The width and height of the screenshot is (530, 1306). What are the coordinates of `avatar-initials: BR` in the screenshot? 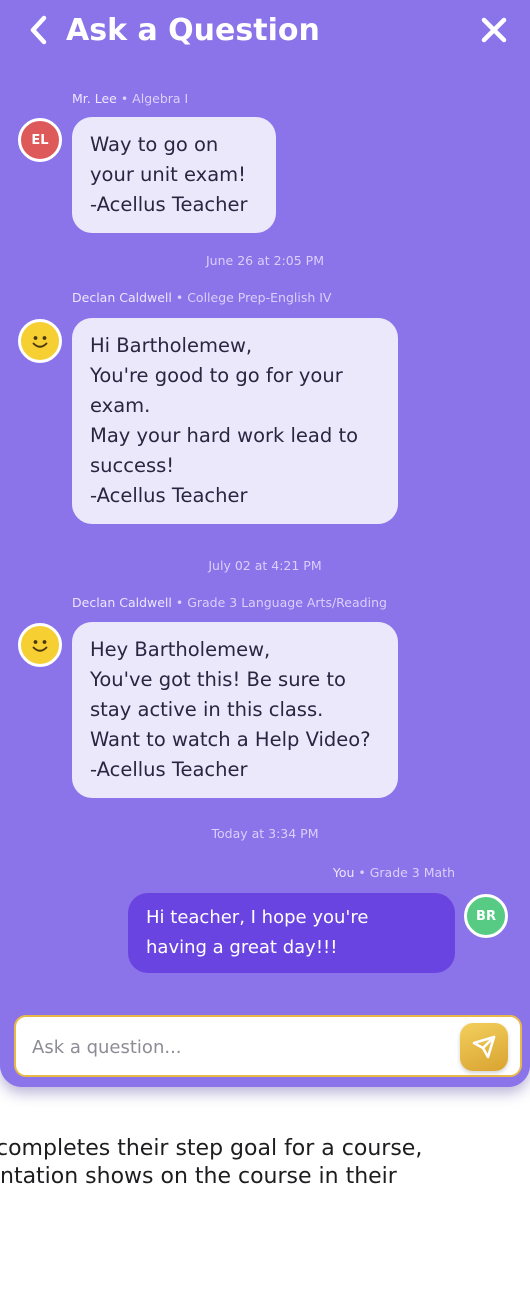 It's located at (486, 916).